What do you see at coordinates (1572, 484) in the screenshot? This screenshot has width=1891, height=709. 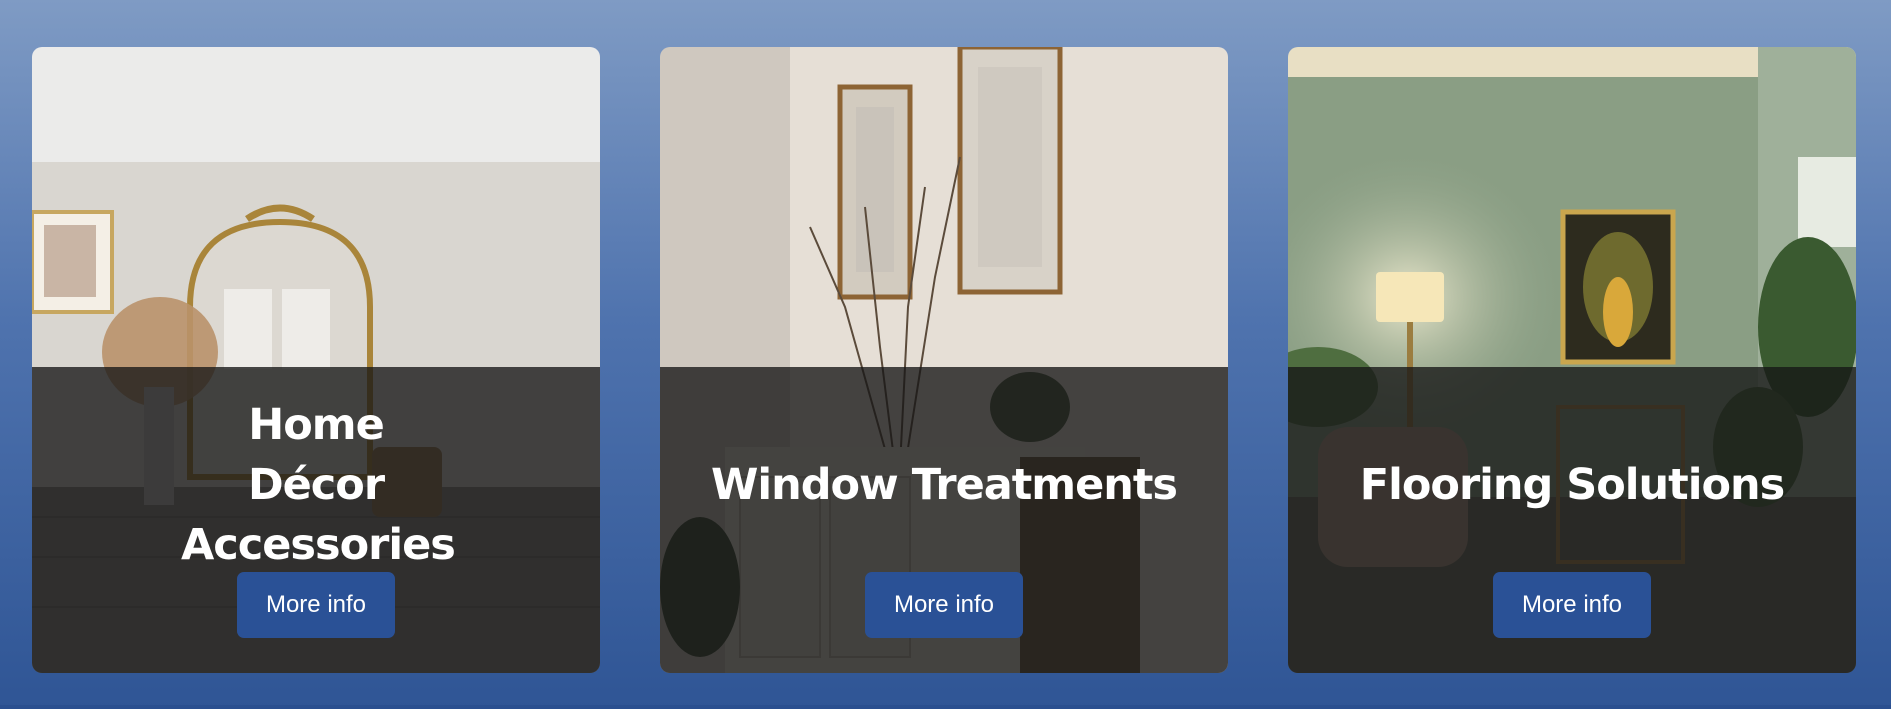 I see `card-title: Flooring Solutions` at bounding box center [1572, 484].